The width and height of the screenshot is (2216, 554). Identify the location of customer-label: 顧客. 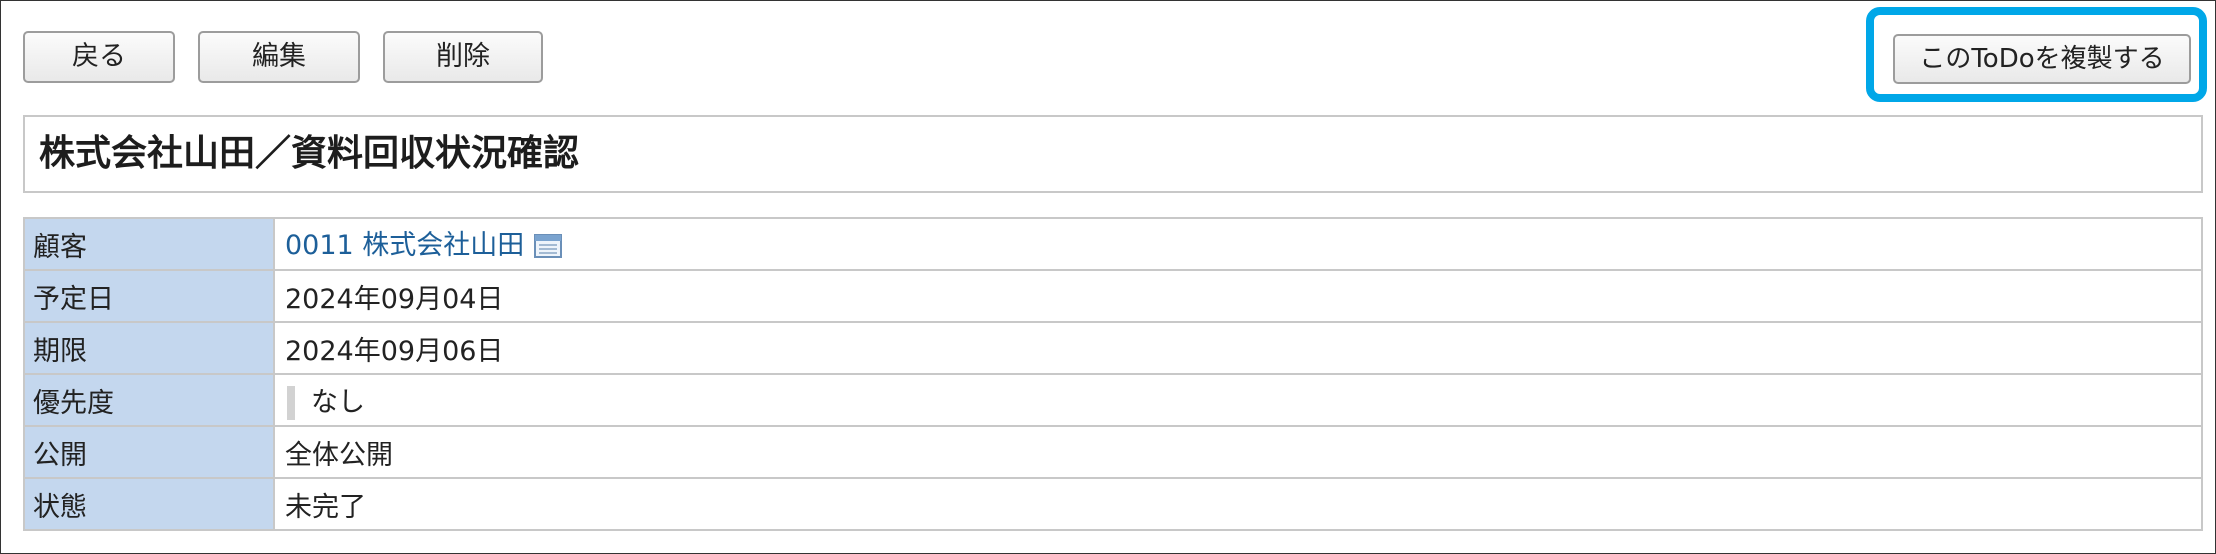
(149, 244).